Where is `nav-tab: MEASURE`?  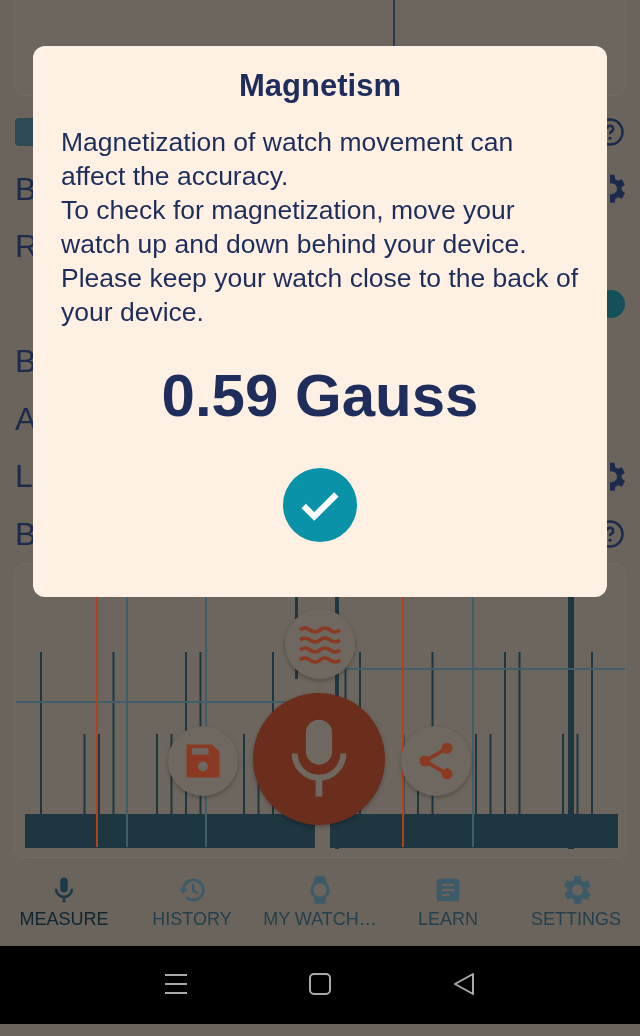
nav-tab: MEASURE is located at coordinates (64, 902).